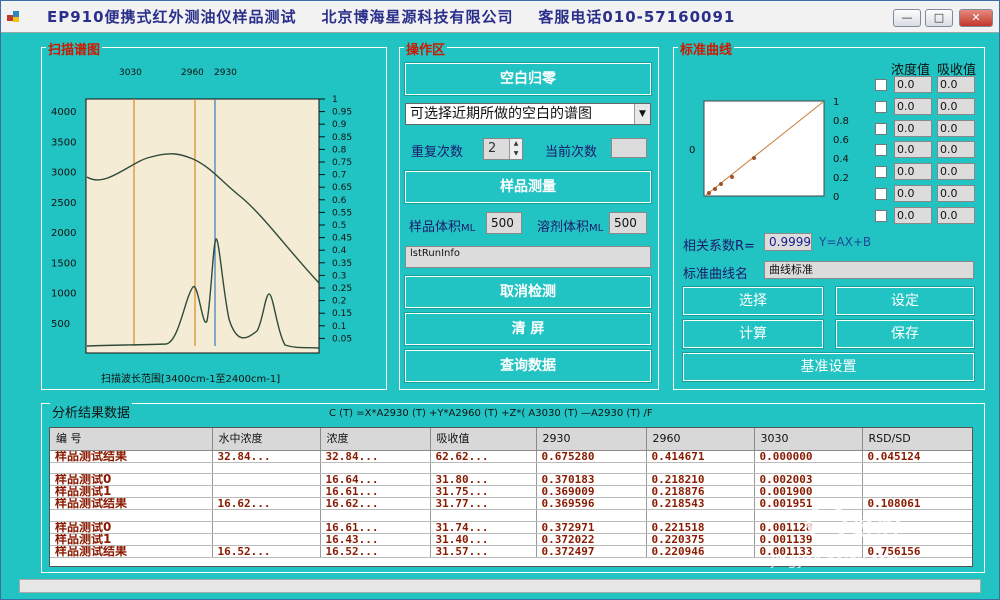 The height and width of the screenshot is (600, 1000). What do you see at coordinates (591, 504) in the screenshot?
I see `table-cell: 0.369596` at bounding box center [591, 504].